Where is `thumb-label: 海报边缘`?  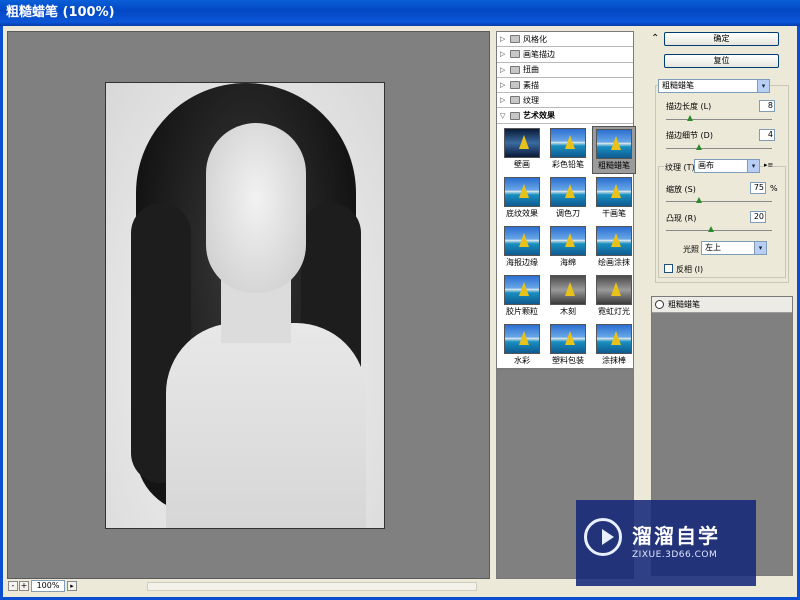
thumb-label: 海报边缘 is located at coordinates (522, 262).